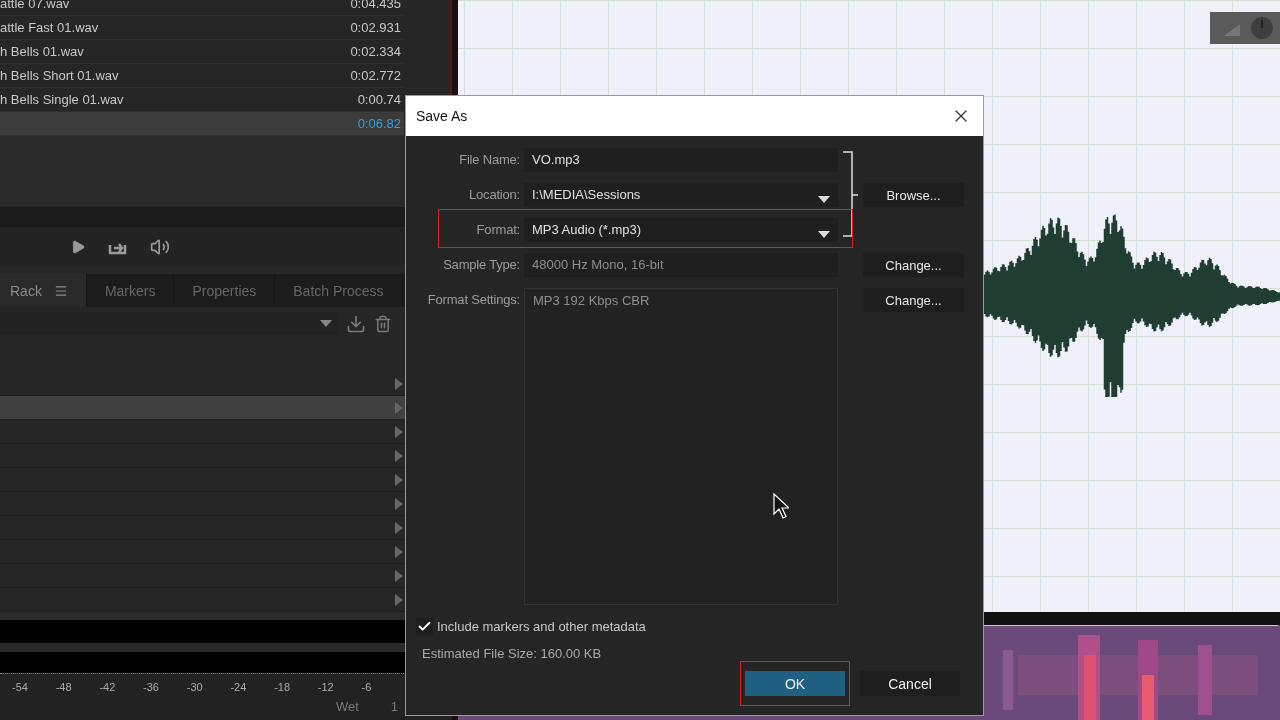  What do you see at coordinates (541, 626) in the screenshot?
I see `checkbox-label: Include markers and other metadata` at bounding box center [541, 626].